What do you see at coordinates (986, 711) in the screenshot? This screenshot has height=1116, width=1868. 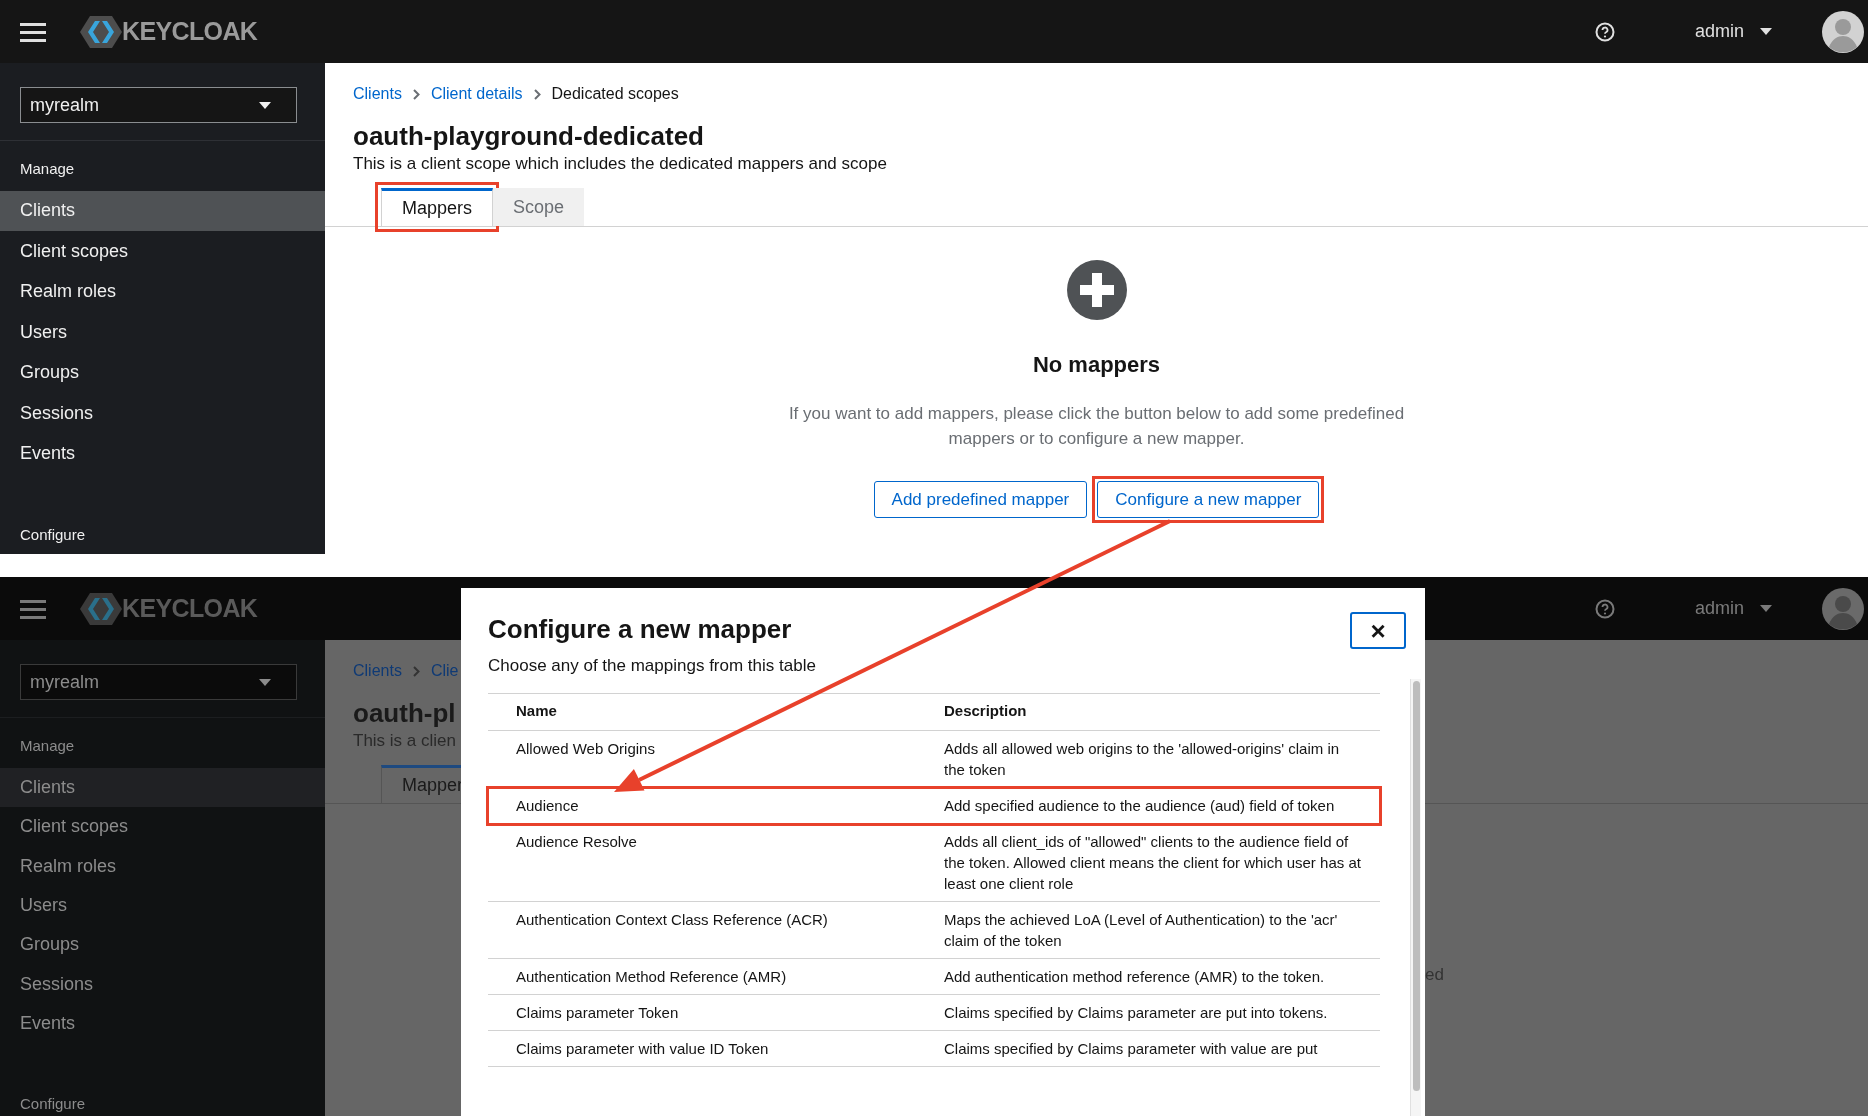 I see `column-header: Description` at bounding box center [986, 711].